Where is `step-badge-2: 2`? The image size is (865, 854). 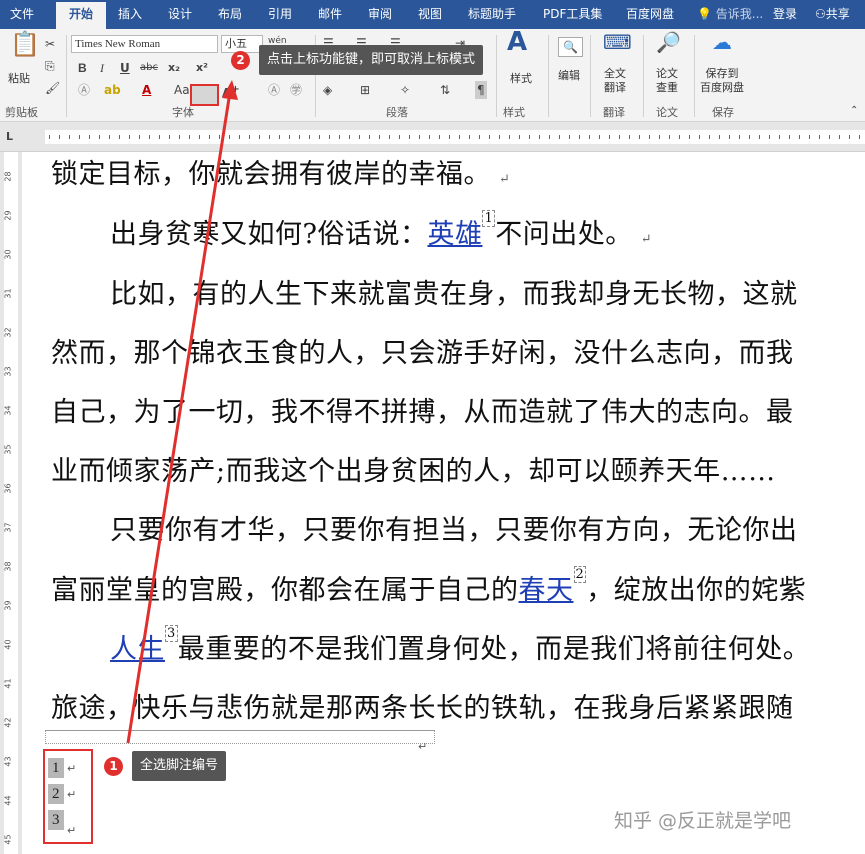 step-badge-2: 2 is located at coordinates (240, 60).